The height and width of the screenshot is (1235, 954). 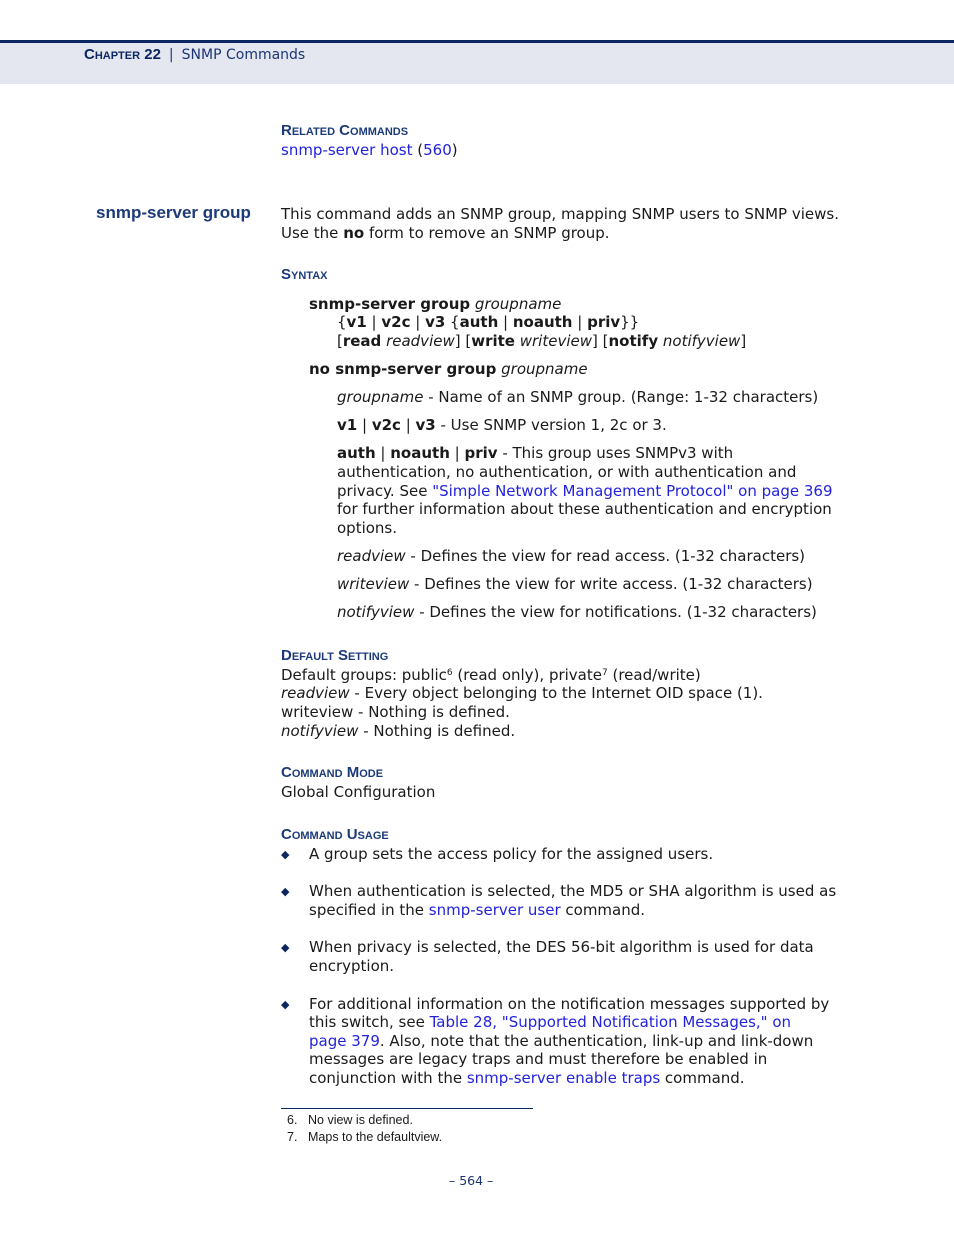 I want to click on command-title: snmp-server group, so click(x=173, y=212).